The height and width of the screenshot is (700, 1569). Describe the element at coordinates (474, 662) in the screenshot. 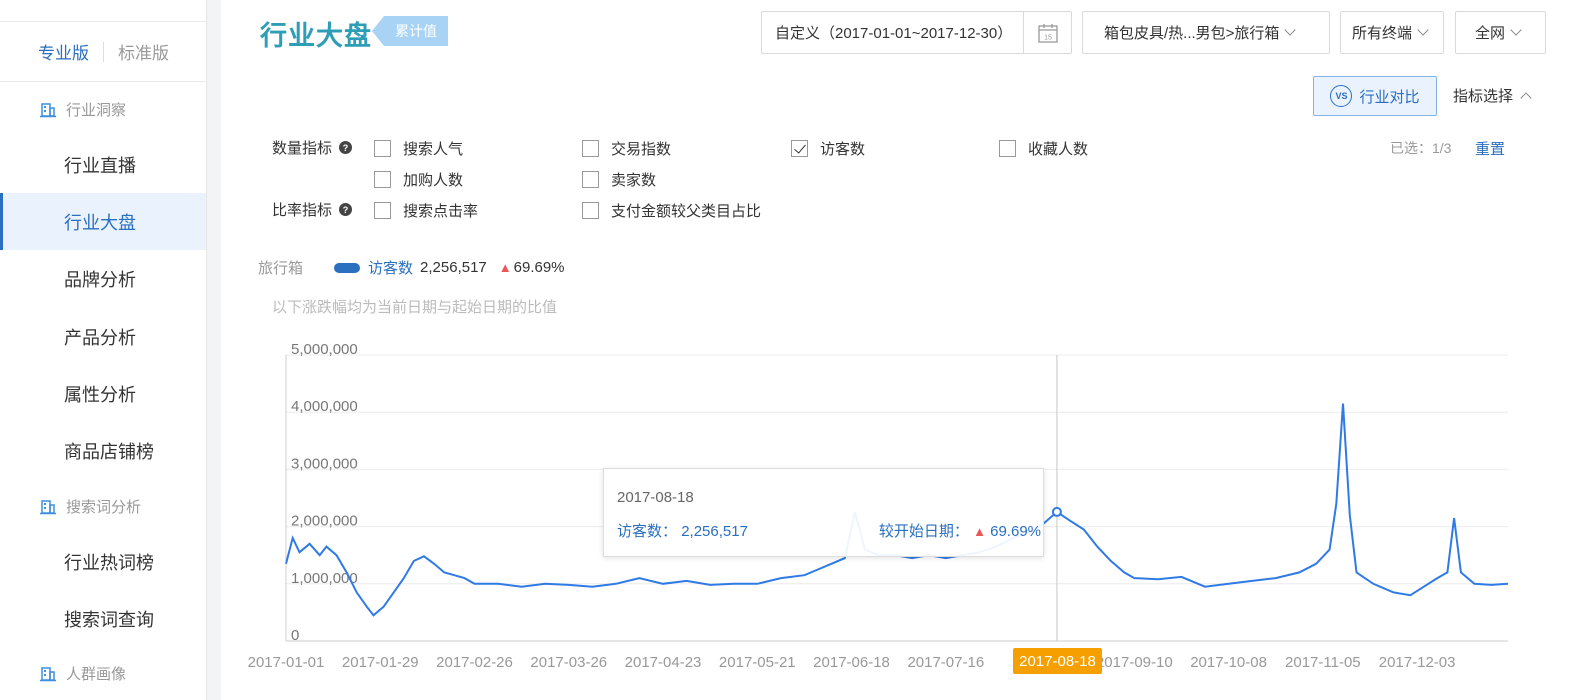

I see `x-tick-label: 2017-02-26` at that location.